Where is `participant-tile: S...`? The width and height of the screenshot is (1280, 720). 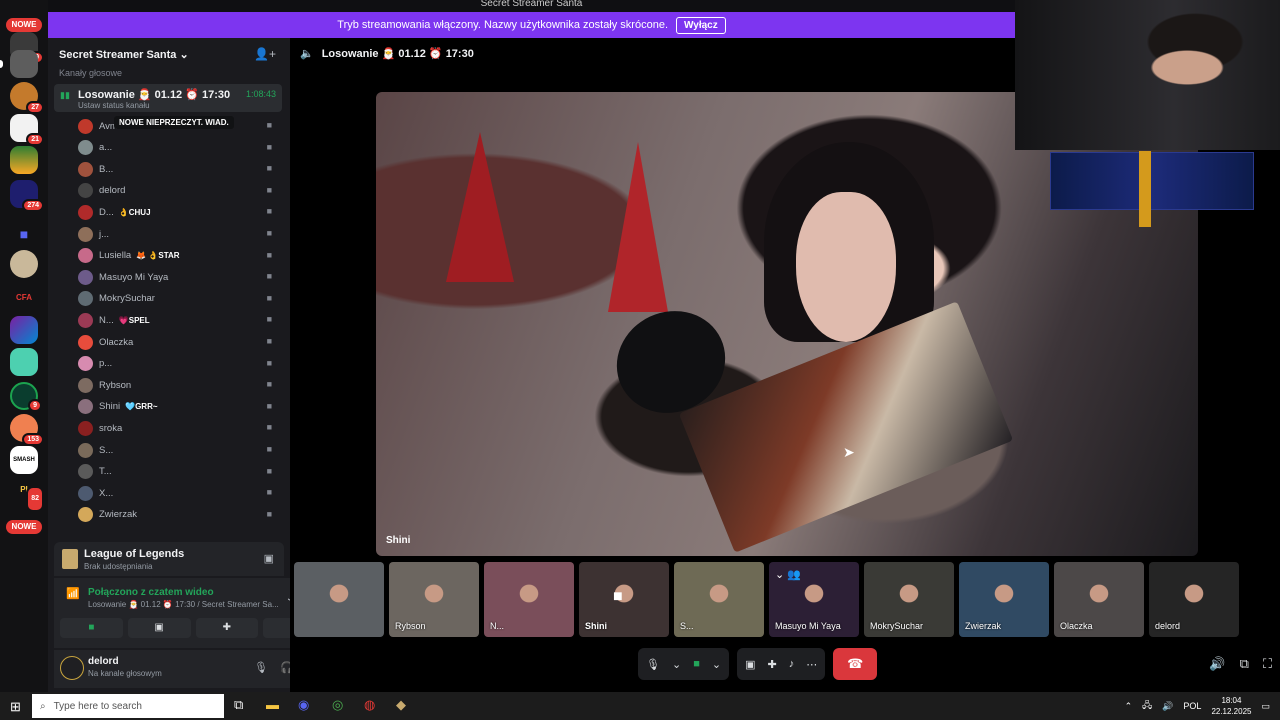 participant-tile: S... is located at coordinates (719, 599).